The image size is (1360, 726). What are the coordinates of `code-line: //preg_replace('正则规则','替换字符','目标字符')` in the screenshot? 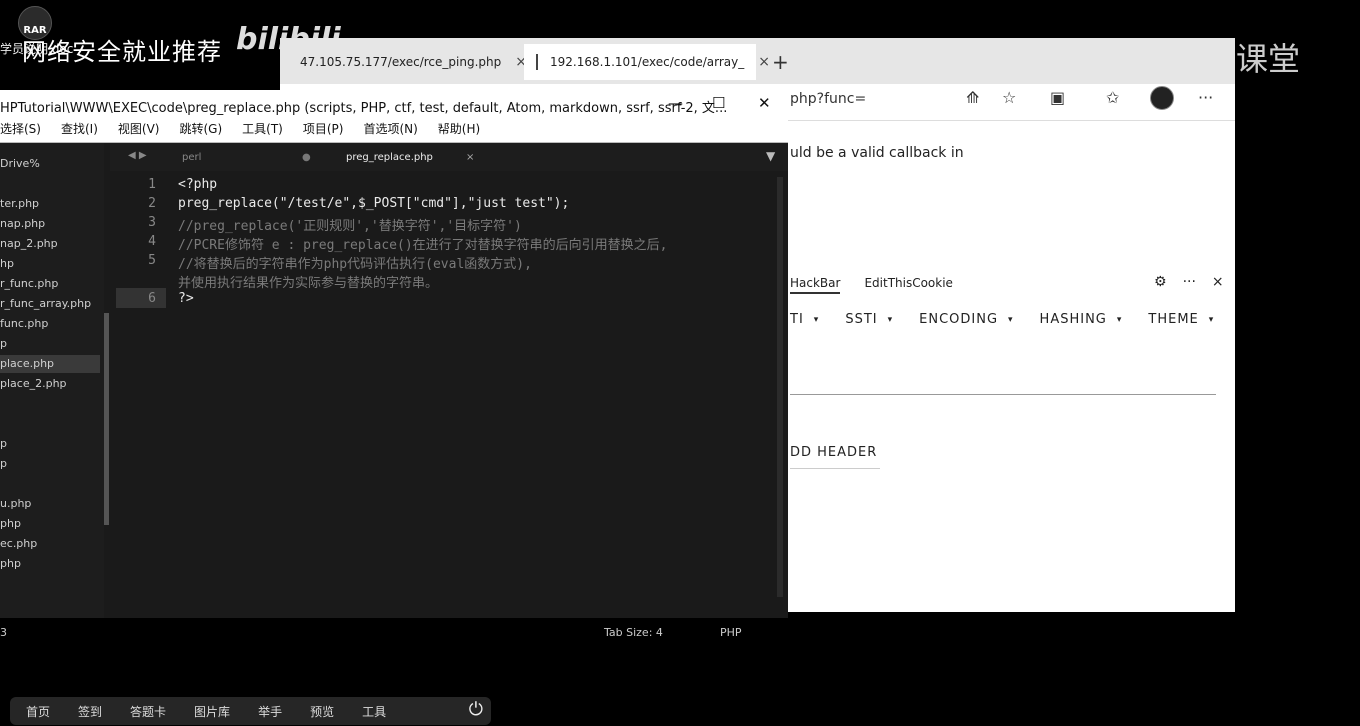 It's located at (350, 226).